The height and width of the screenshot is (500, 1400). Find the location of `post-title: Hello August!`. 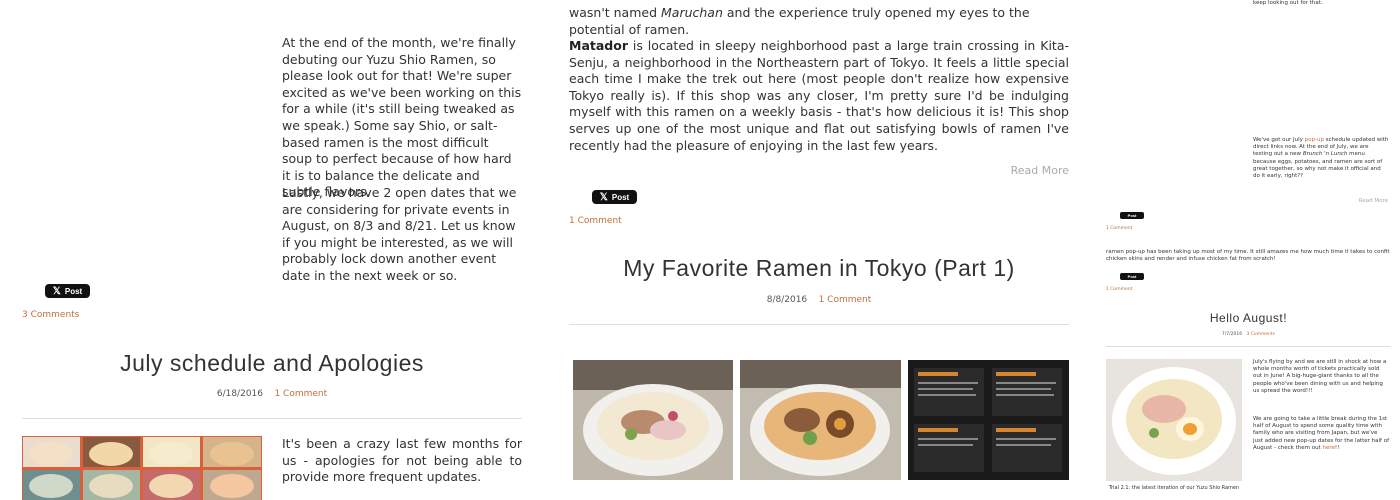

post-title: Hello August! is located at coordinates (1248, 318).